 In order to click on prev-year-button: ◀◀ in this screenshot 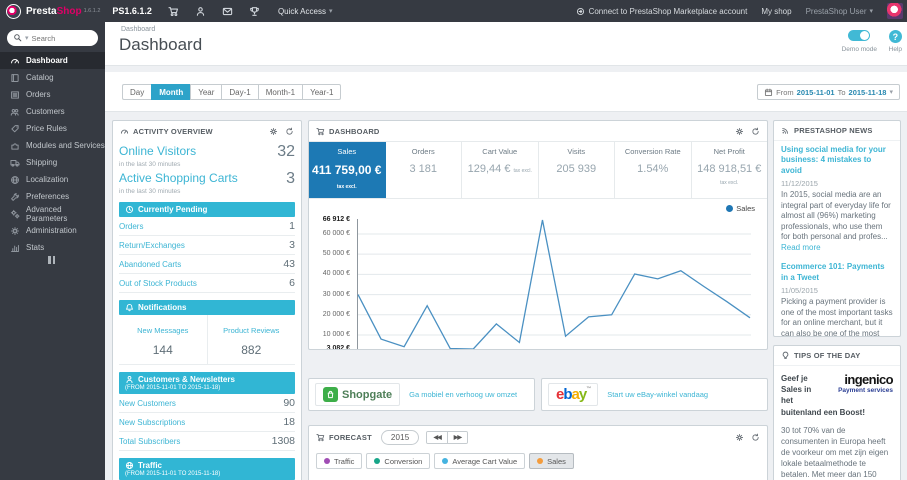, I will do `click(437, 437)`.